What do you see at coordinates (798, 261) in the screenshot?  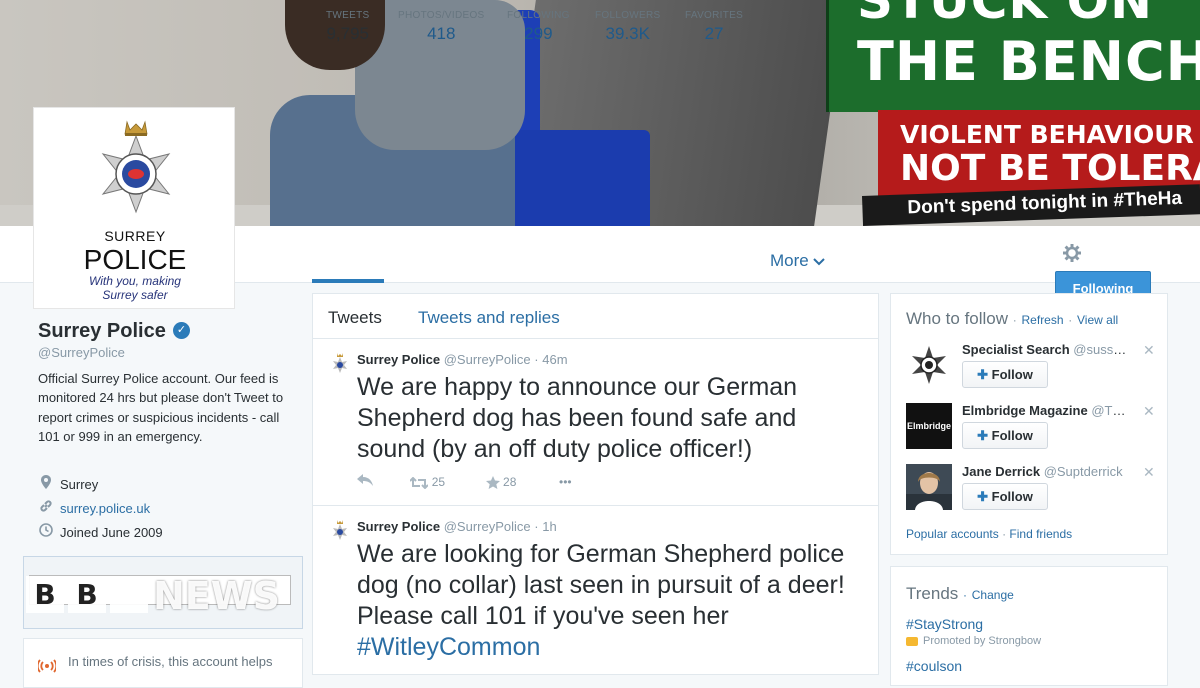 I see `more-menu: More` at bounding box center [798, 261].